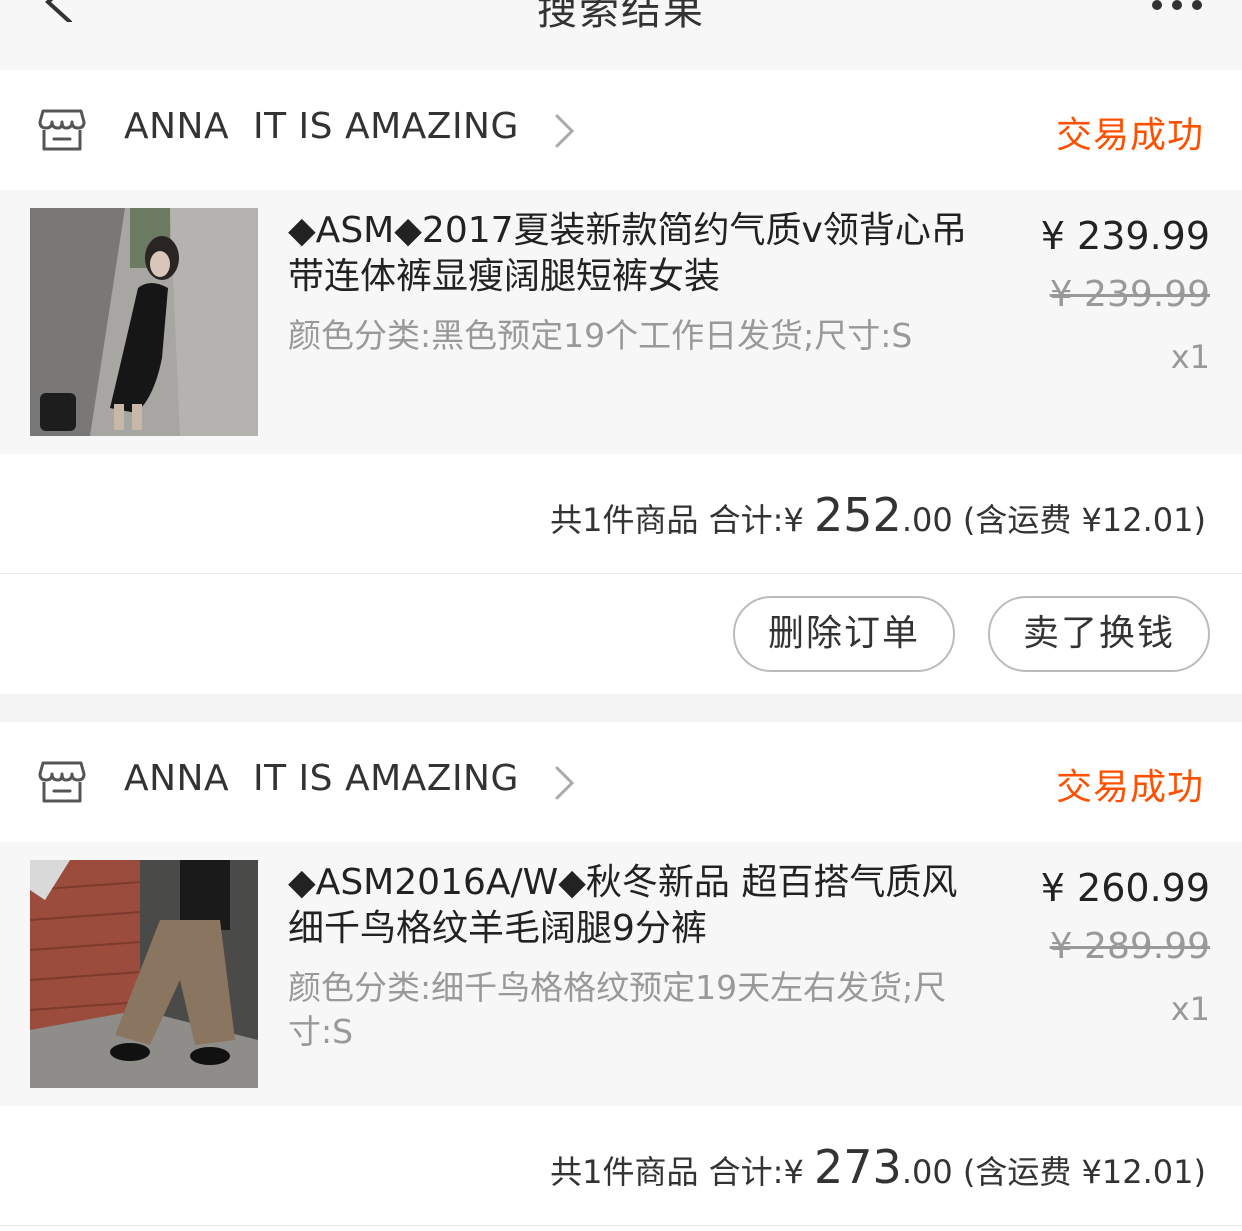  I want to click on product-original-price: ¥ 239.99, so click(1129, 294).